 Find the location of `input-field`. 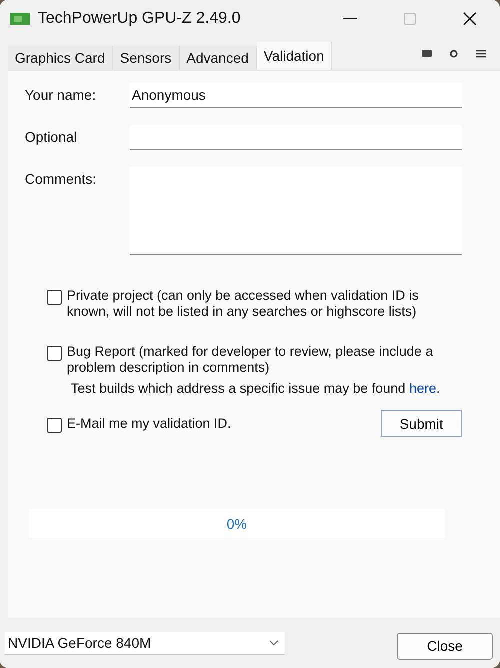

input-field is located at coordinates (296, 137).